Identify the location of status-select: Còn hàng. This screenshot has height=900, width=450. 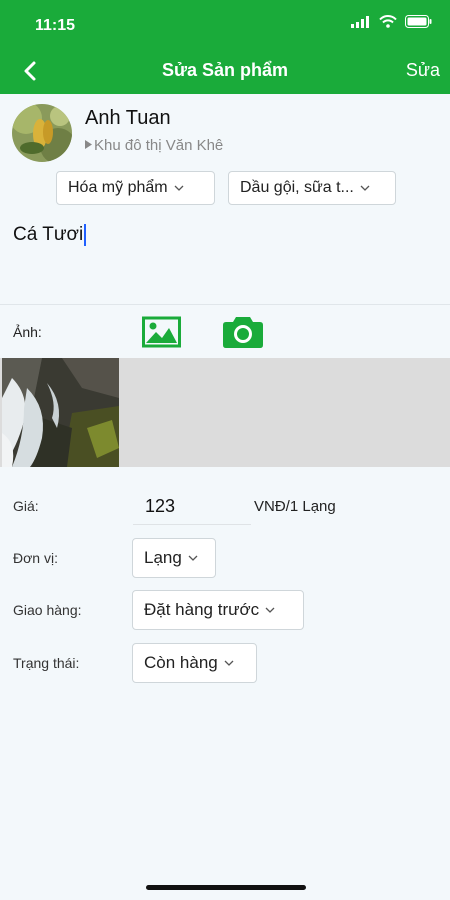
(194, 663).